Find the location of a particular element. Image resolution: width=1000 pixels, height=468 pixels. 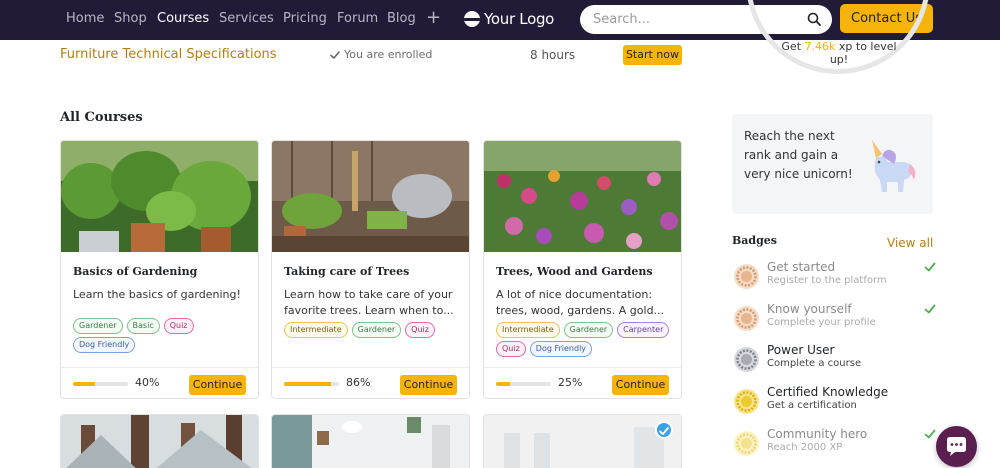

start-now-button: Start now is located at coordinates (652, 55).